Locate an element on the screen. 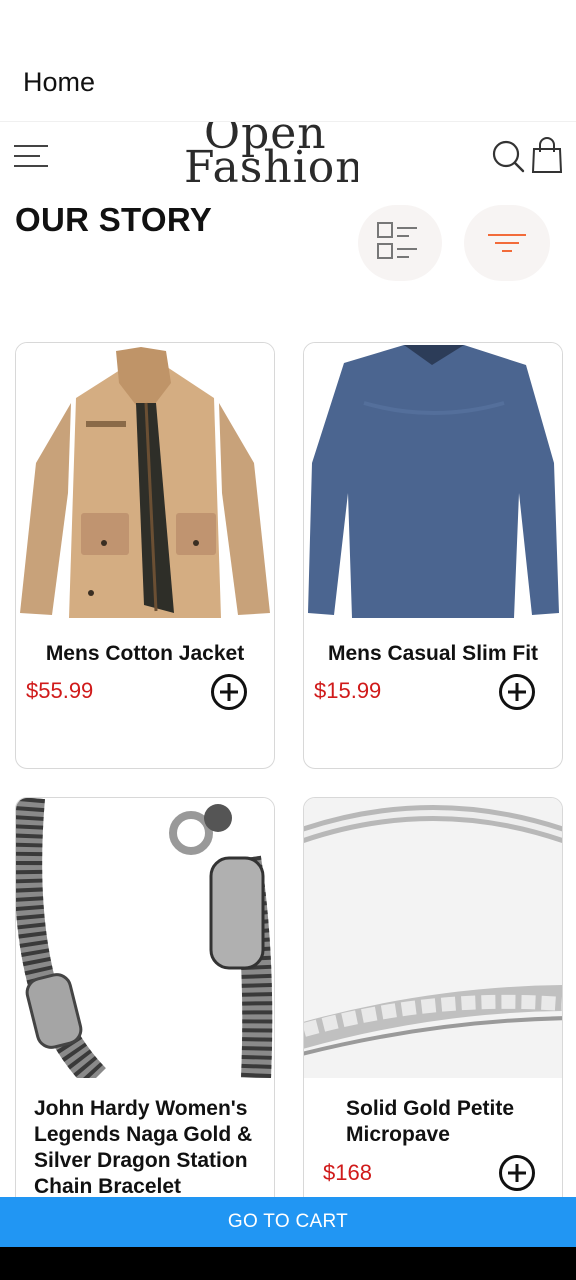 The image size is (576, 1280). product-image-bracelet is located at coordinates (145, 938).